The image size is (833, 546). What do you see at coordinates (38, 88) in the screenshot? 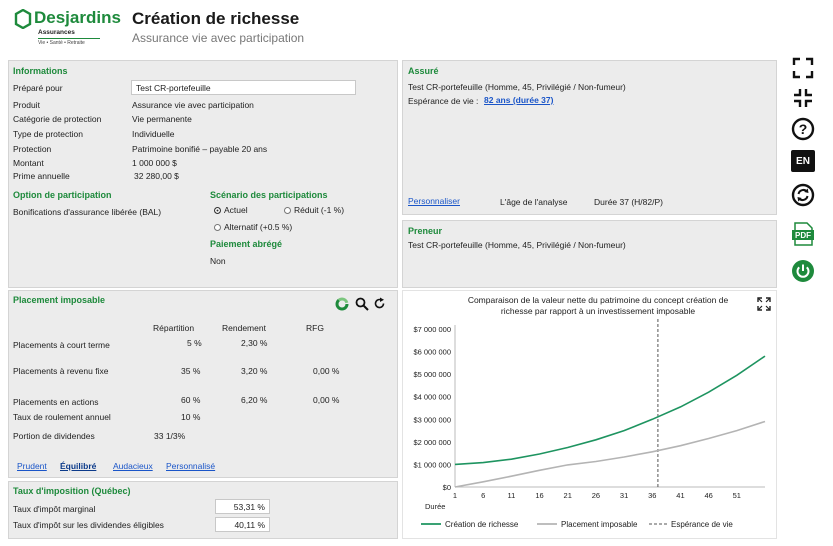
I see `prepared-label: Préparé pour` at bounding box center [38, 88].